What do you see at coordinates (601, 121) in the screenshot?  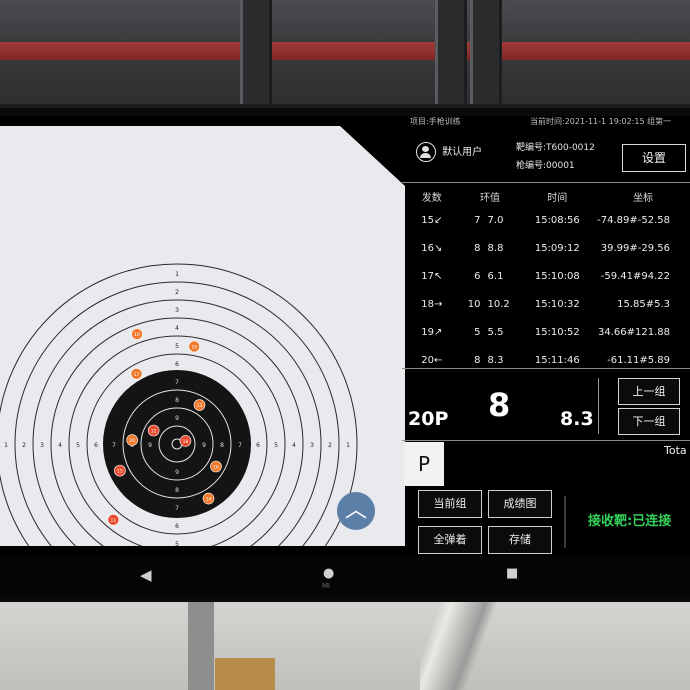 I see `current-time: 当前时间:2021-11-1 19:02:15 组第一` at bounding box center [601, 121].